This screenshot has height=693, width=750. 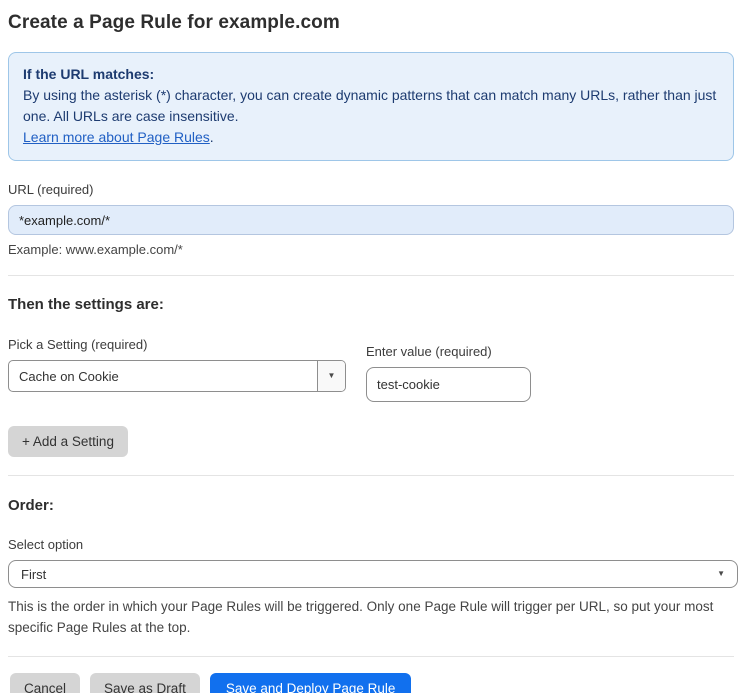 What do you see at coordinates (46, 544) in the screenshot?
I see `order-select-label: Select option` at bounding box center [46, 544].